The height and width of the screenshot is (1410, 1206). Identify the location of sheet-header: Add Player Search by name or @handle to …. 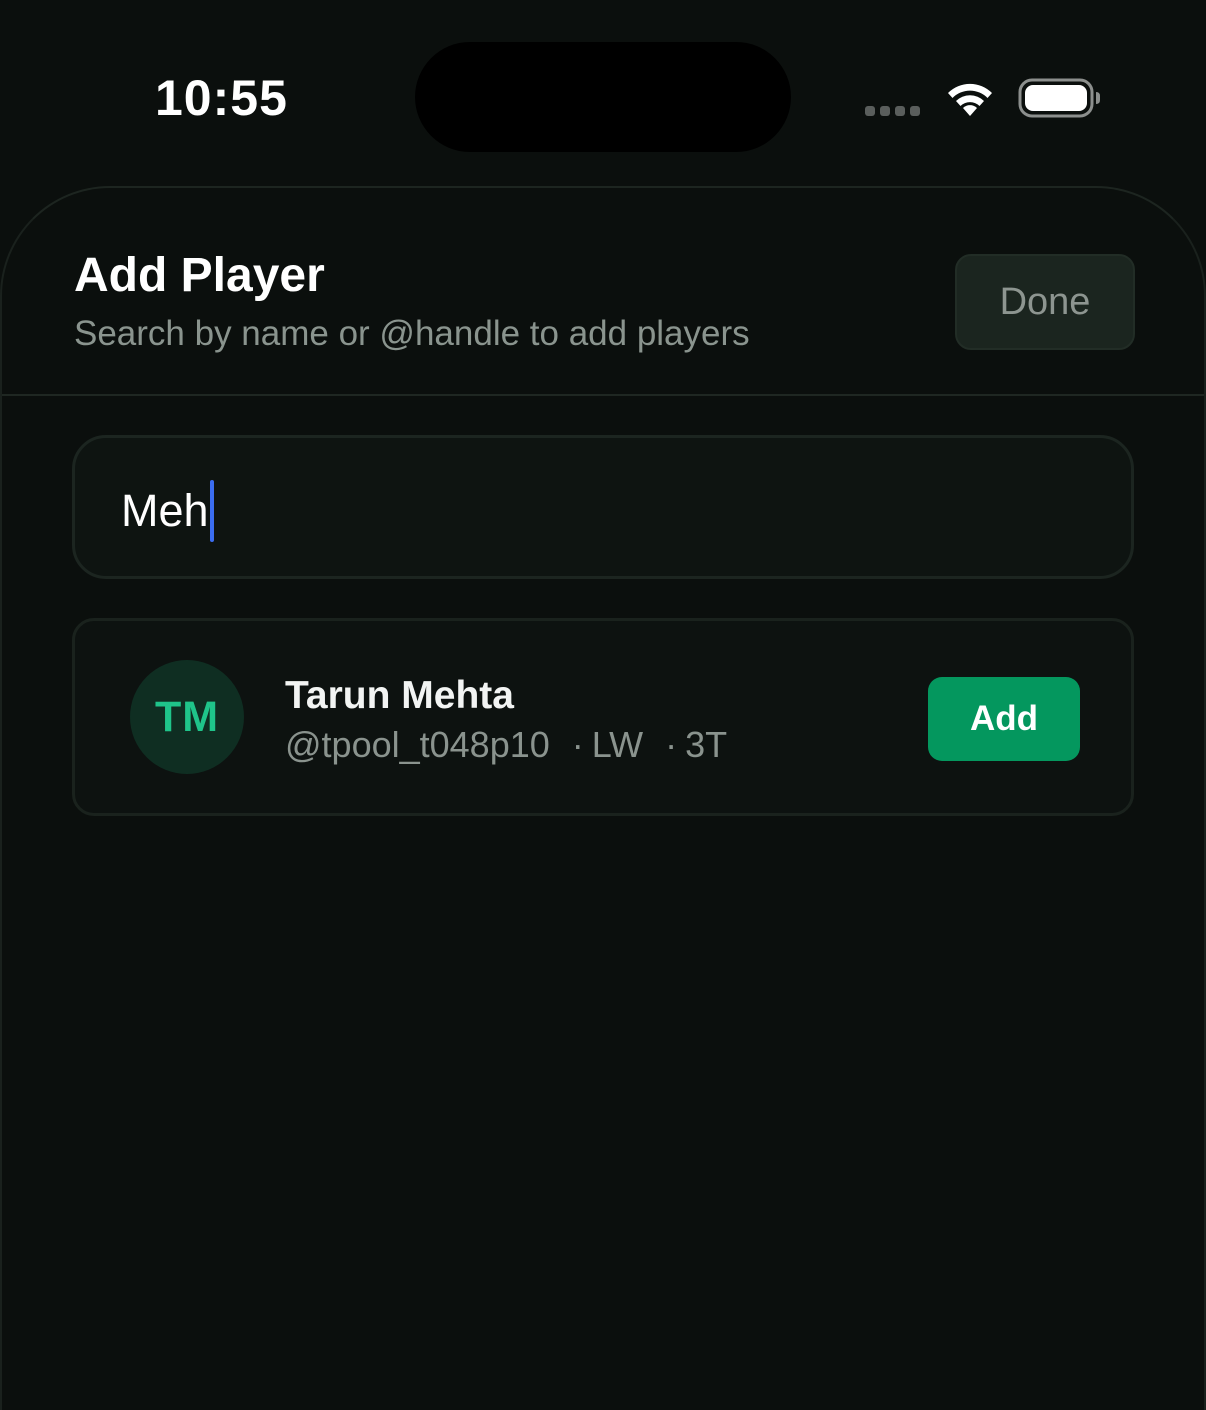
(603, 292).